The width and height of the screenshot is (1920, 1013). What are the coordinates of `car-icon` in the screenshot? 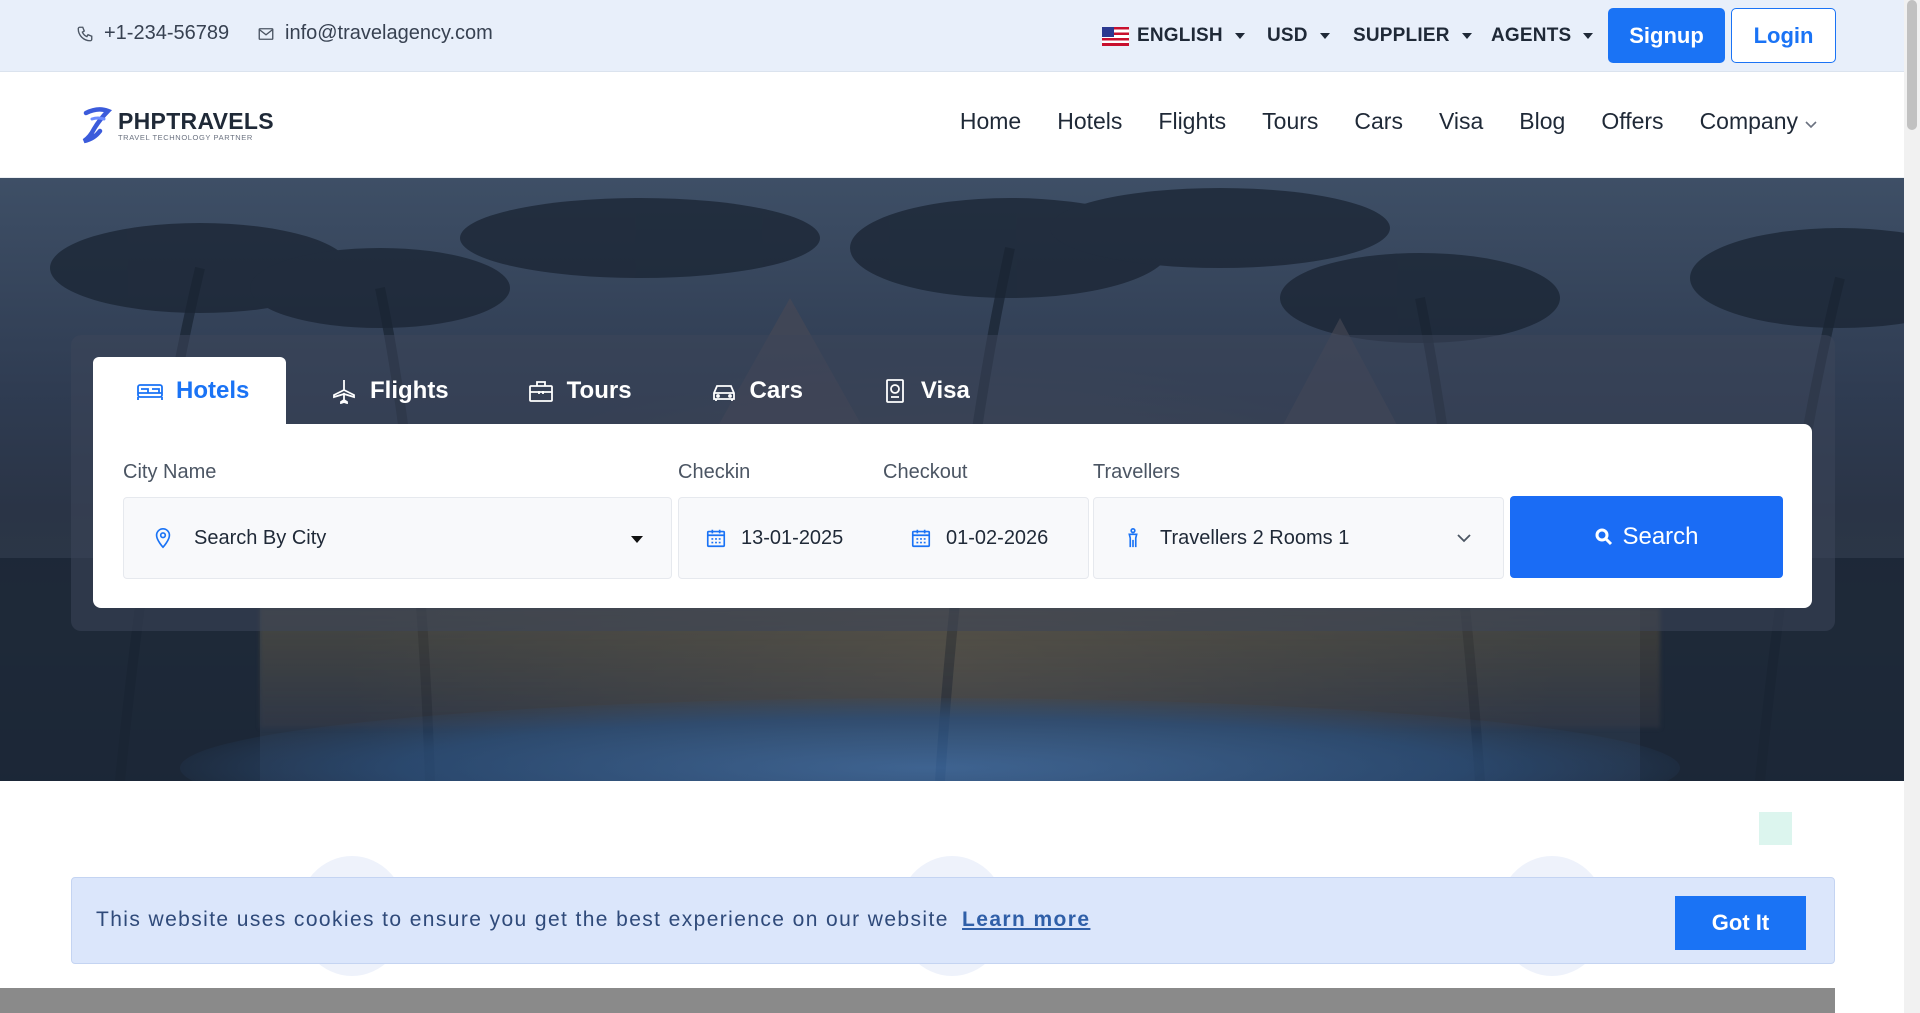 It's located at (723, 392).